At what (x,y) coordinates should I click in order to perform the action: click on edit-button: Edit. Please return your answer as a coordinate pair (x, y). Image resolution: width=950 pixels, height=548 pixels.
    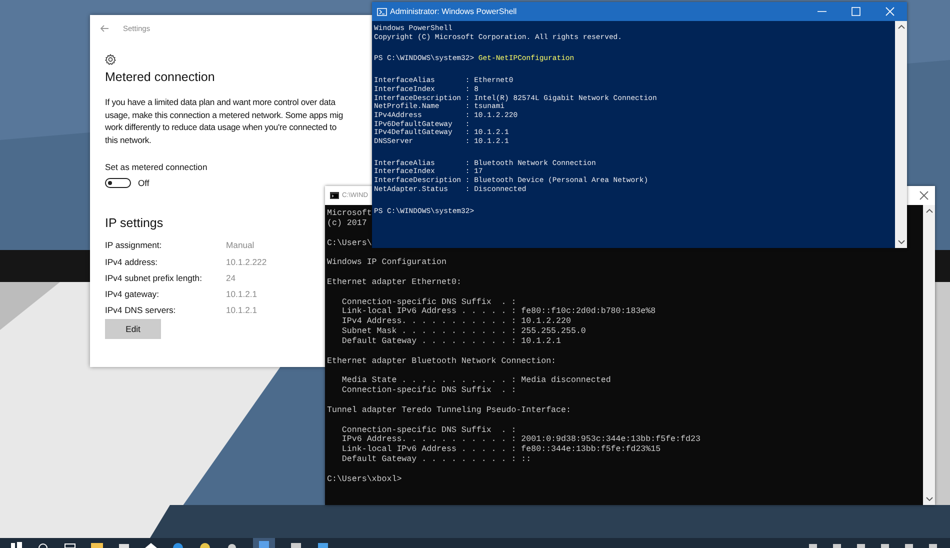
    Looking at the image, I should click on (133, 329).